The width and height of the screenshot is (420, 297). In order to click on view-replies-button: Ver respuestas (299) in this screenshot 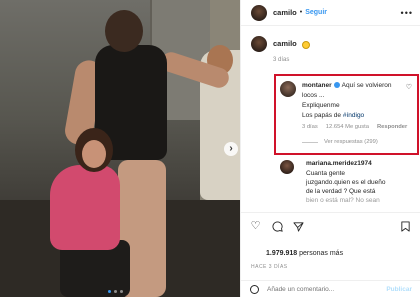, I will do `click(340, 142)`.